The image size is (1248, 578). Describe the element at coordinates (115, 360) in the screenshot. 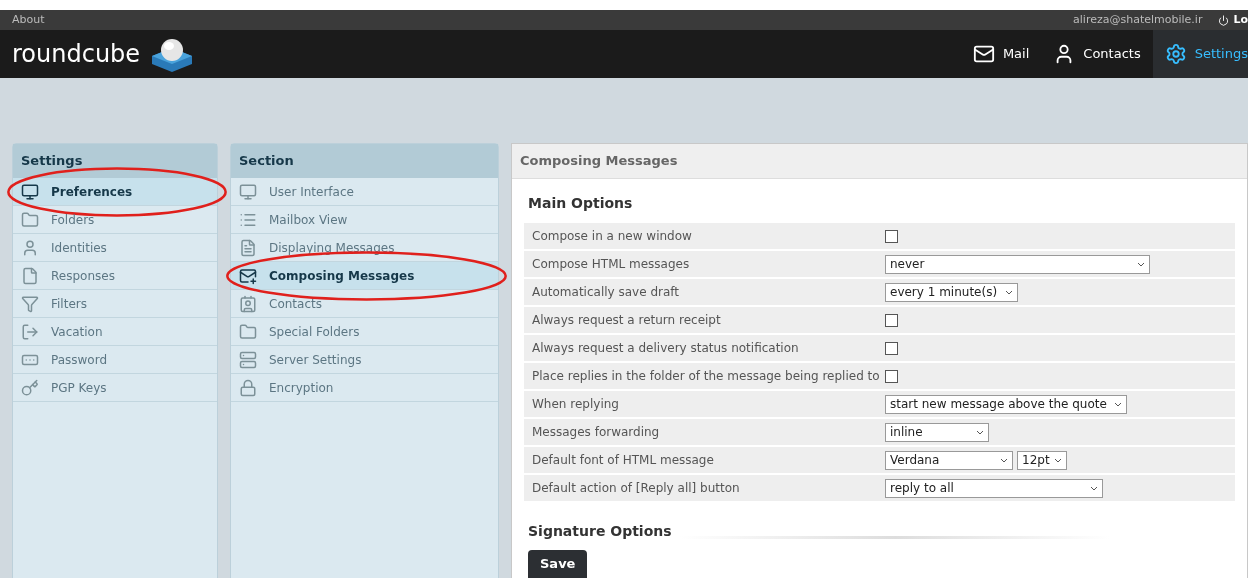

I see `list-item: Password` at that location.